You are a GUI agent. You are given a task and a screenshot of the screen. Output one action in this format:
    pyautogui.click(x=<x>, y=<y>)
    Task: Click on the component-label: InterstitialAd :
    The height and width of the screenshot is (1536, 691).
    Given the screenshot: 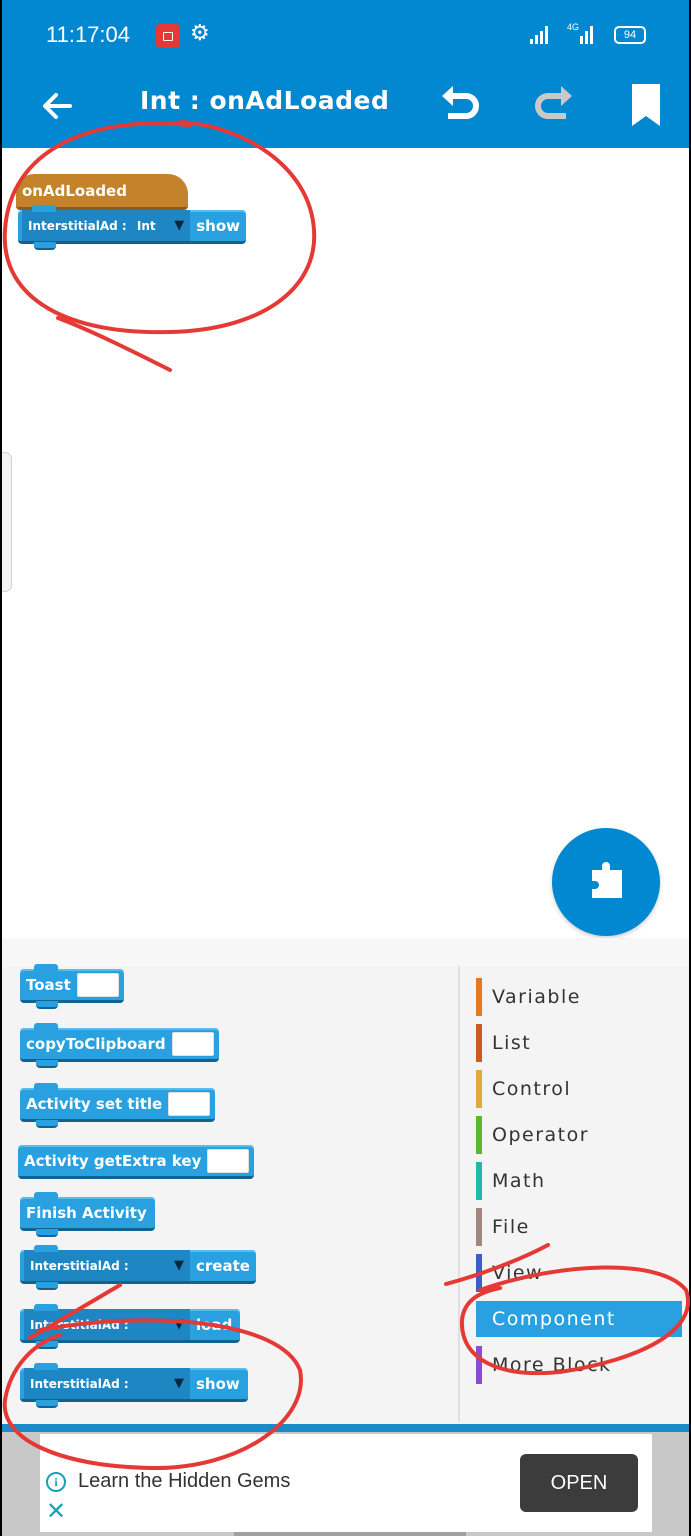 What is the action you would take?
    pyautogui.click(x=77, y=225)
    